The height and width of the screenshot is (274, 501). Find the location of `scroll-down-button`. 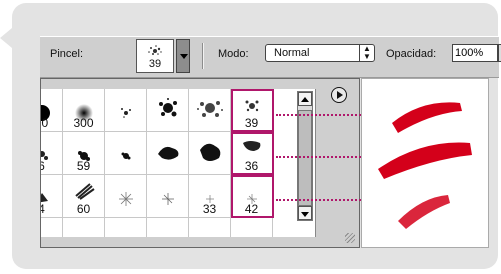

scroll-down-button is located at coordinates (305, 213).